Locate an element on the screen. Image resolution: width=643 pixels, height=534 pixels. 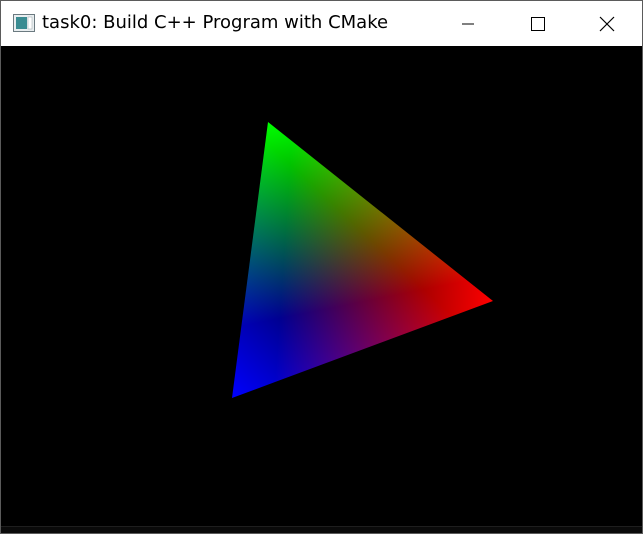
minimize-icon is located at coordinates (468, 23).